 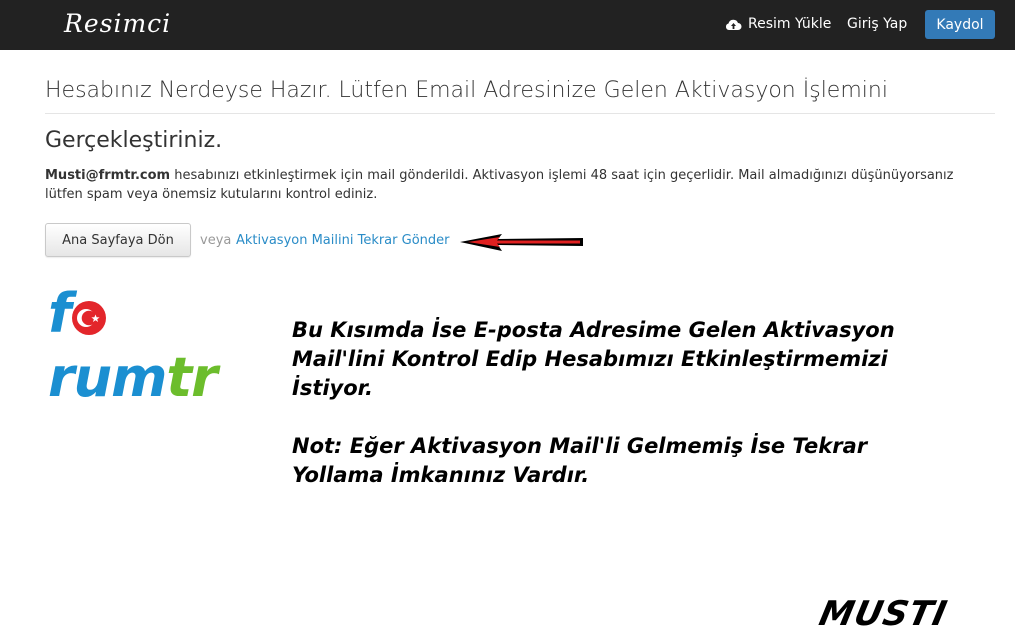 What do you see at coordinates (107, 377) in the screenshot?
I see `logo-text-rum: rum` at bounding box center [107, 377].